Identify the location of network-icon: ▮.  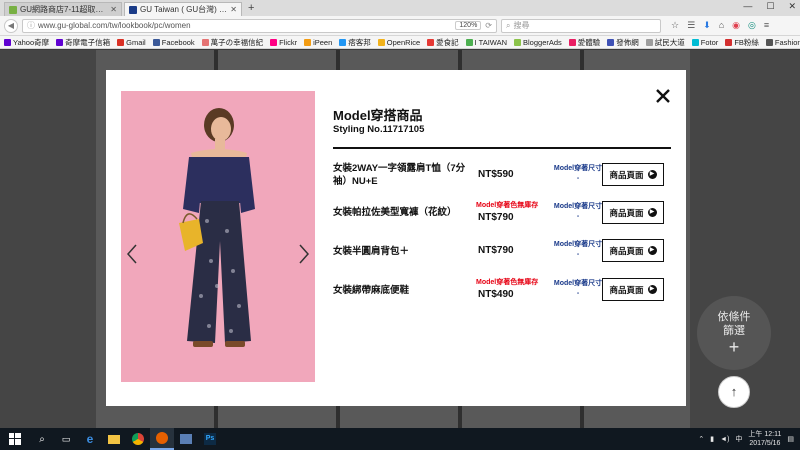
(712, 439).